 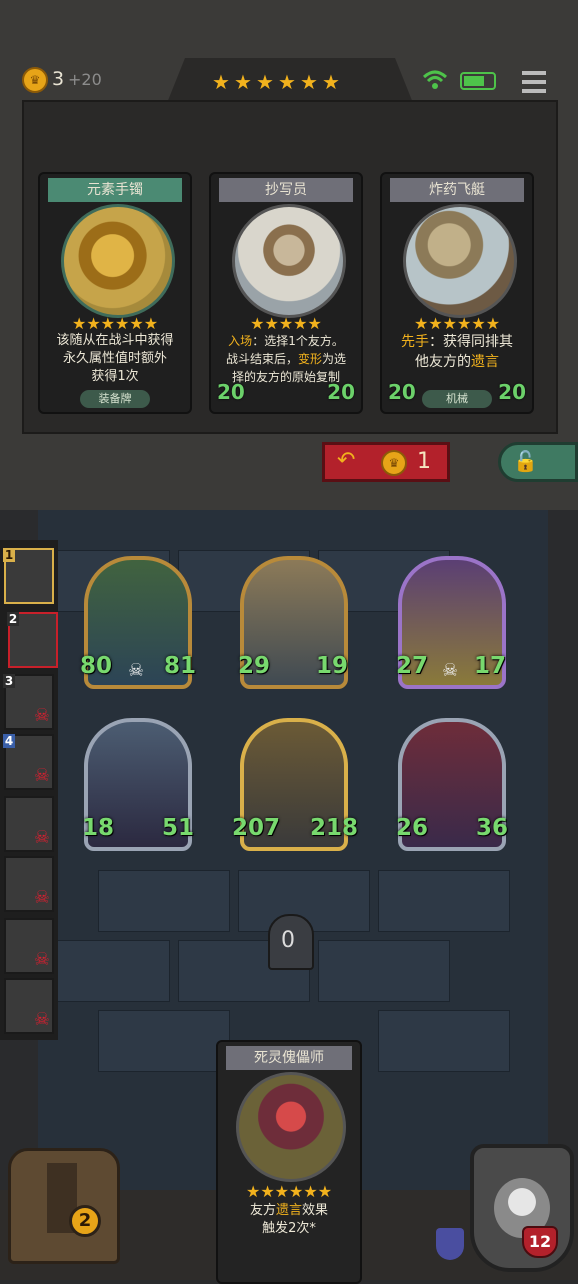 I want to click on treasure-chest: 2, so click(x=64, y=1206).